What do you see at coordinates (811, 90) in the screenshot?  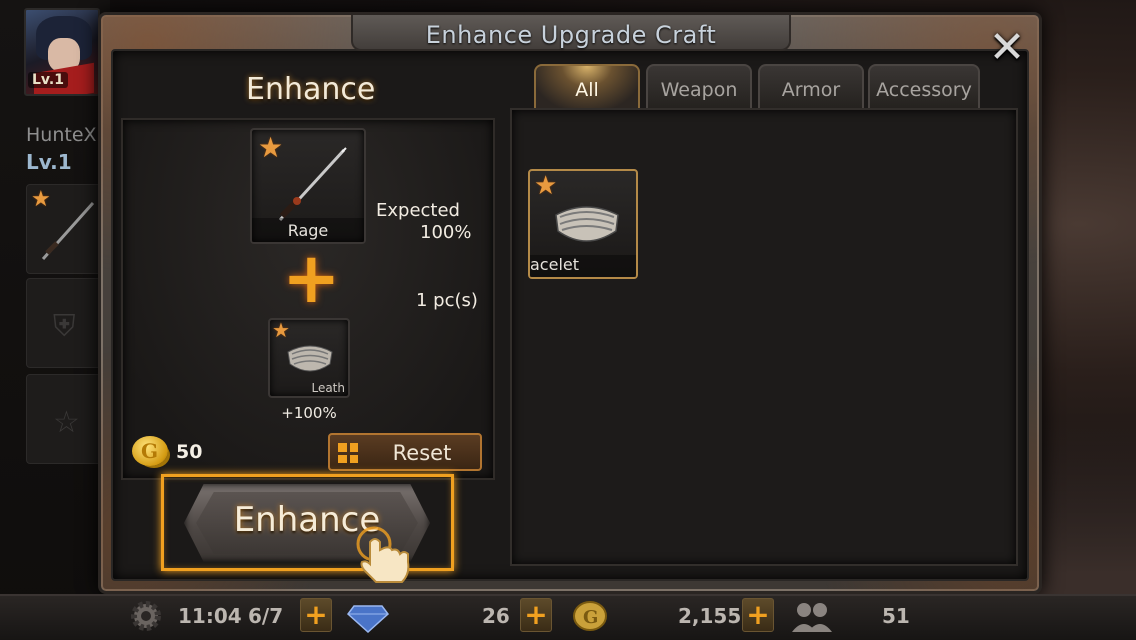 I see `tab-armor-label: Armor` at bounding box center [811, 90].